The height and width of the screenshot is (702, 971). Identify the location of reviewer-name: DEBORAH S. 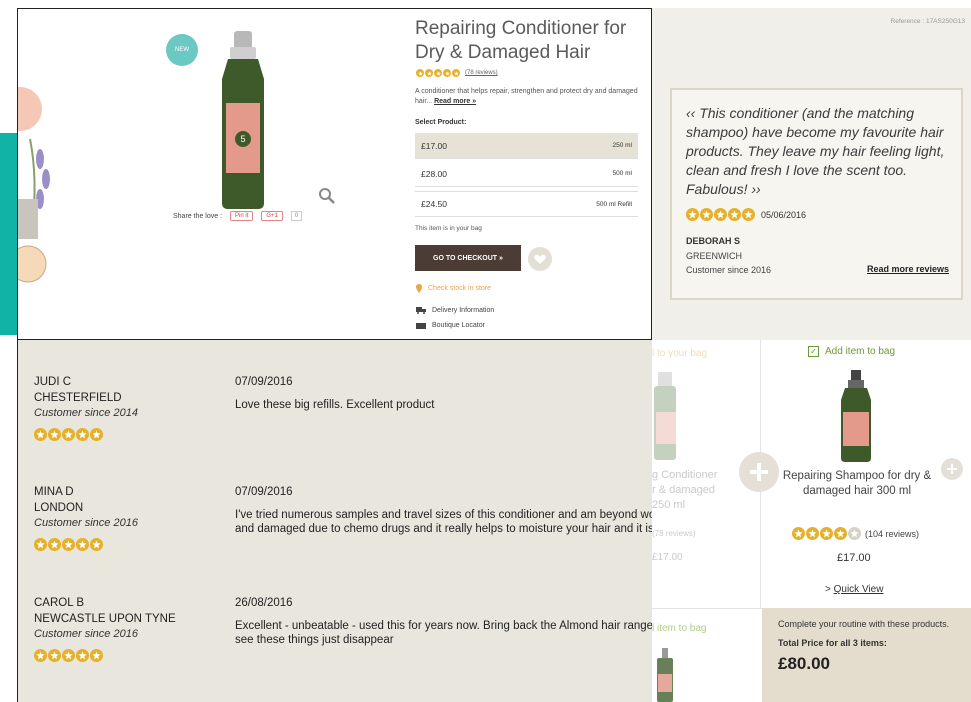
(713, 241).